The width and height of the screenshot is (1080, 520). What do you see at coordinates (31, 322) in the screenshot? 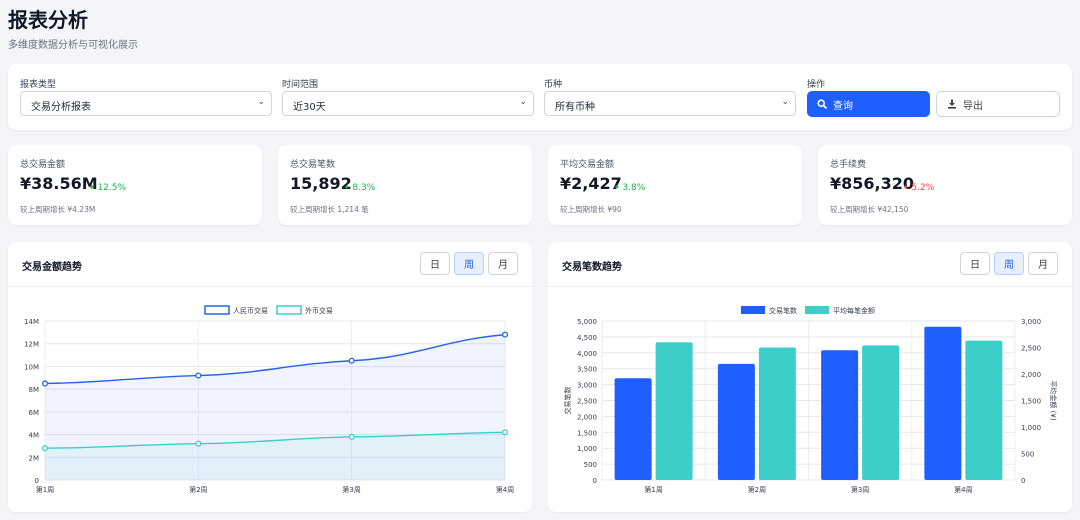
I see `y-tick-label: 14M` at bounding box center [31, 322].